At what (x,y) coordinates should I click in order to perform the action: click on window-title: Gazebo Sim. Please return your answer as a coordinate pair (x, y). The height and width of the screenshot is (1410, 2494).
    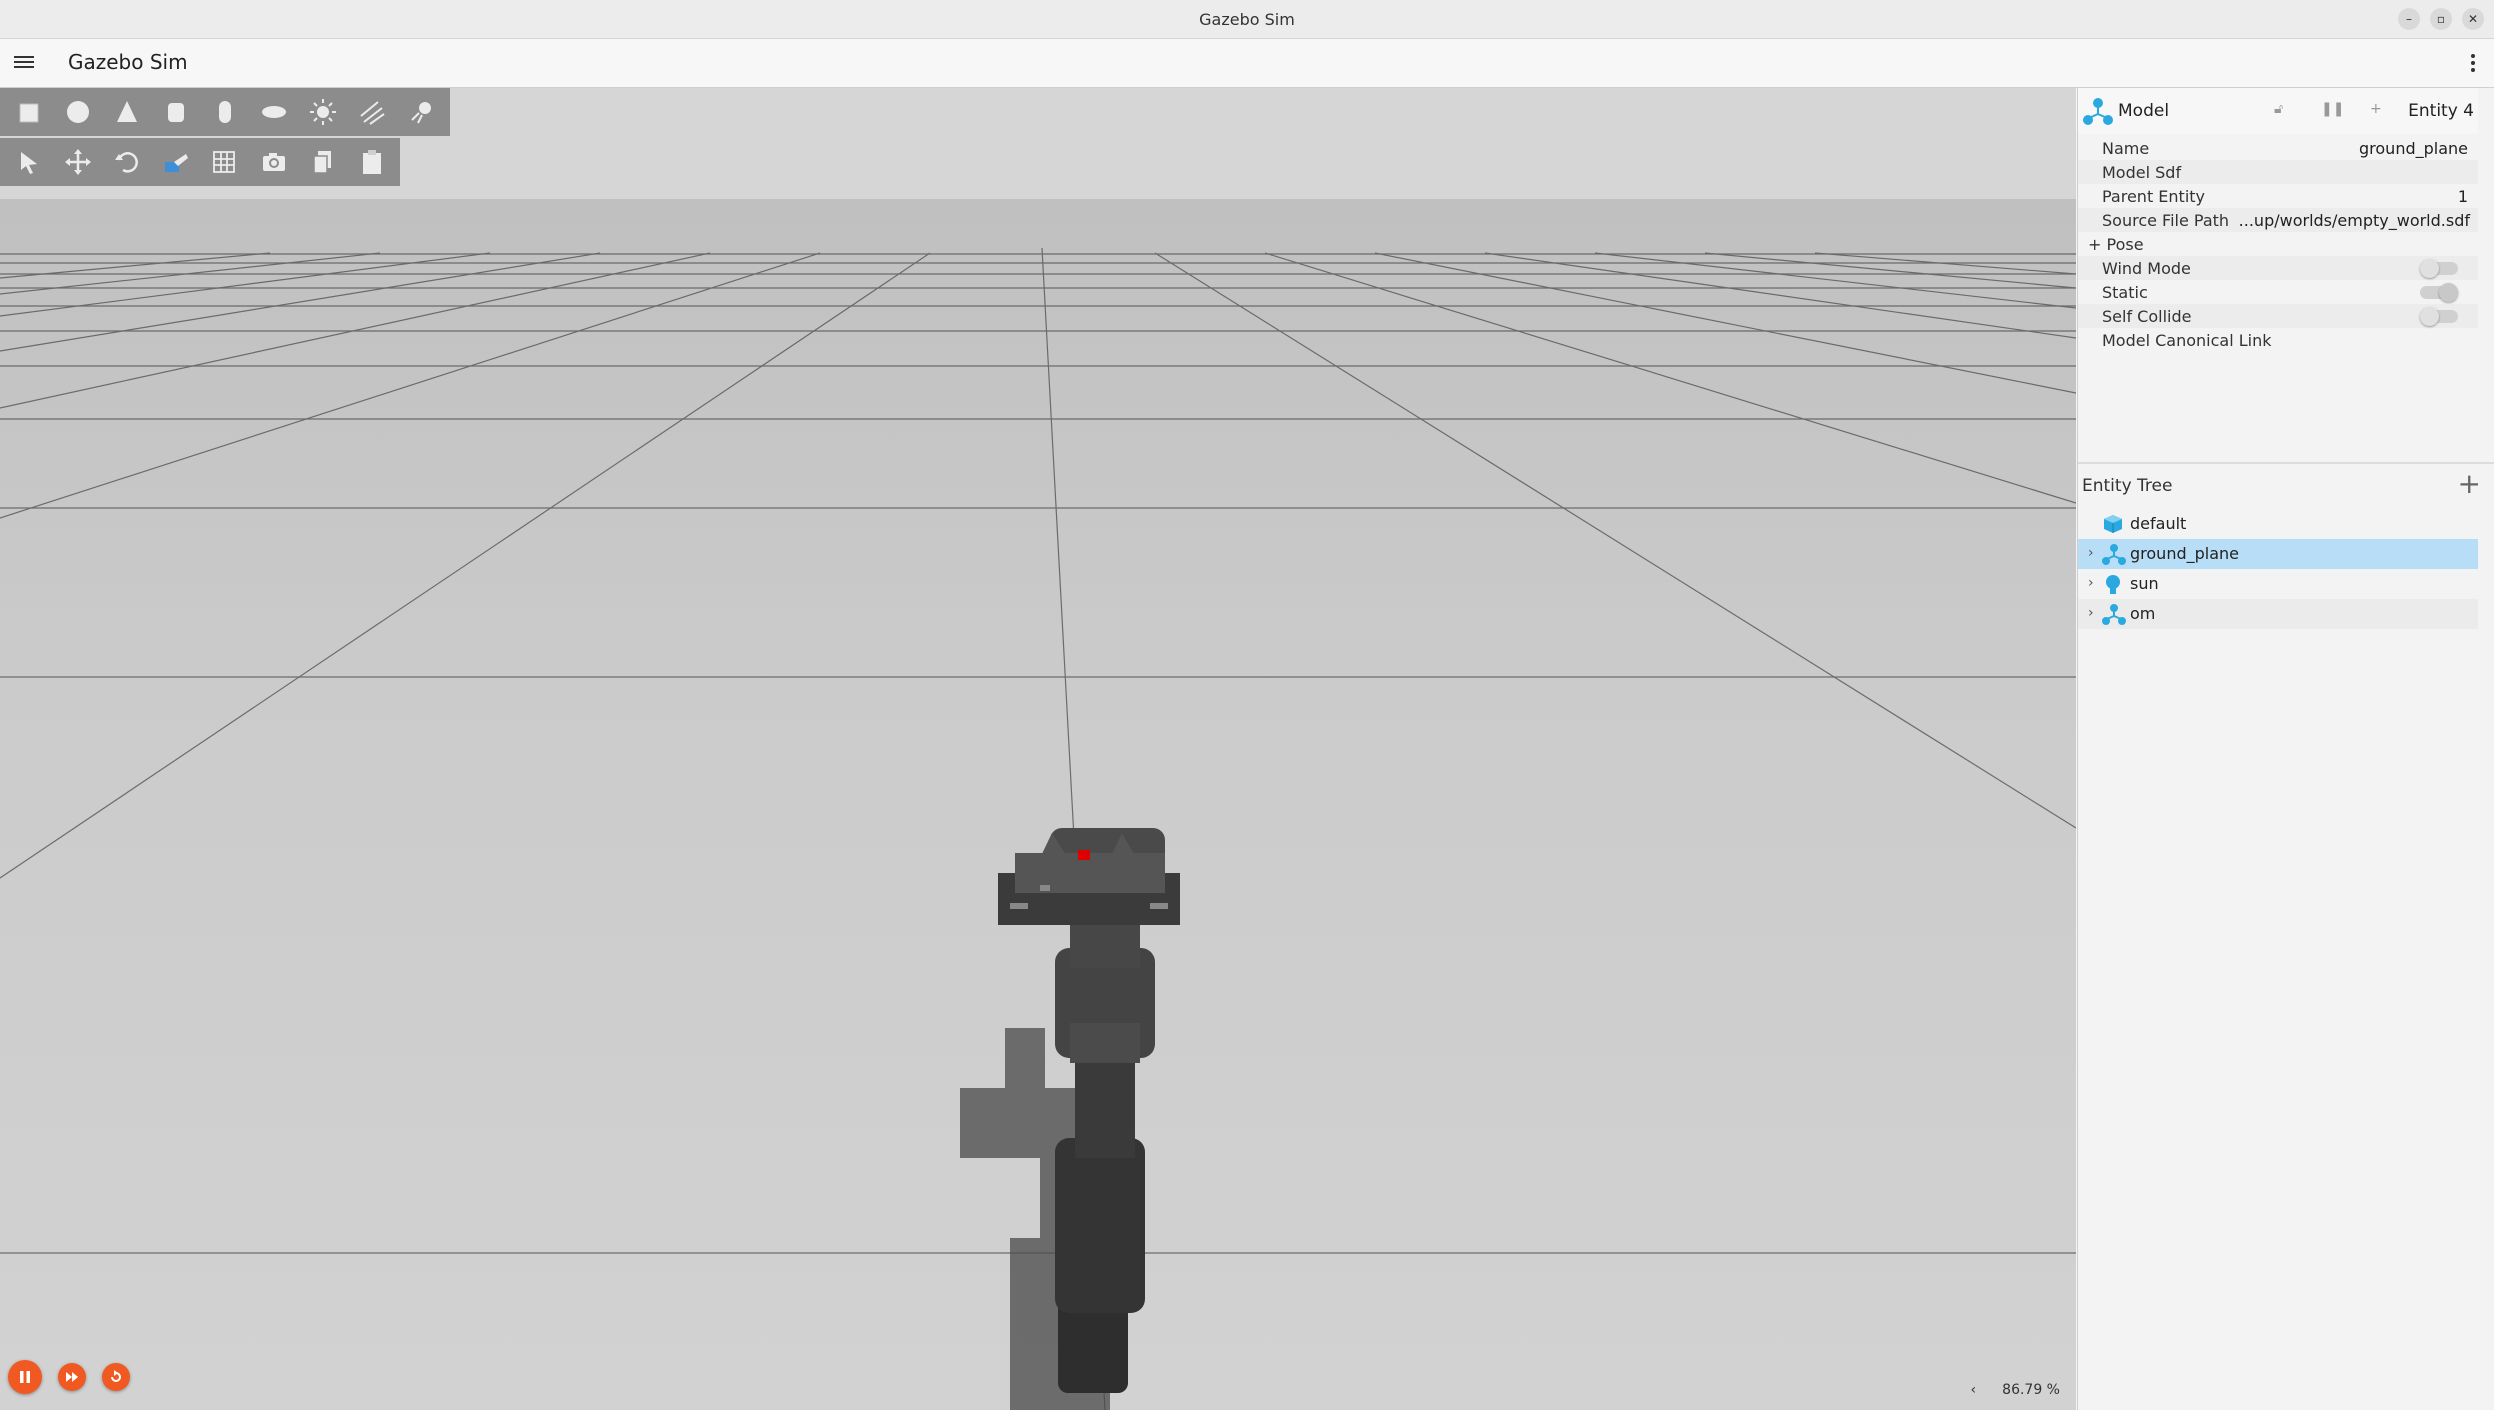
    Looking at the image, I should click on (1247, 19).